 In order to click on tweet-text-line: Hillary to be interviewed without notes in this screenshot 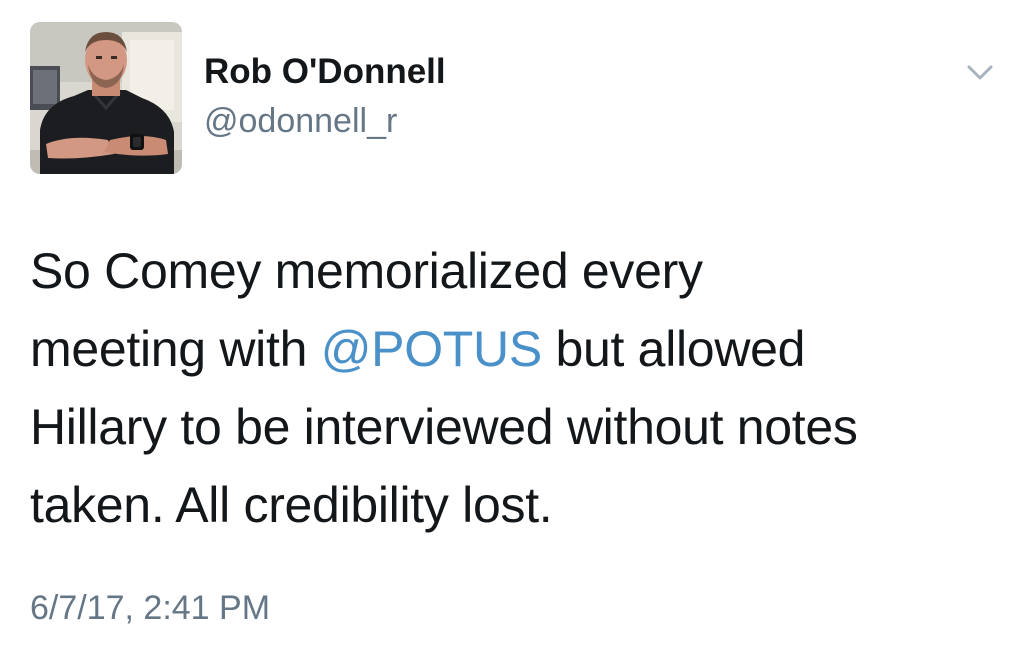, I will do `click(444, 427)`.